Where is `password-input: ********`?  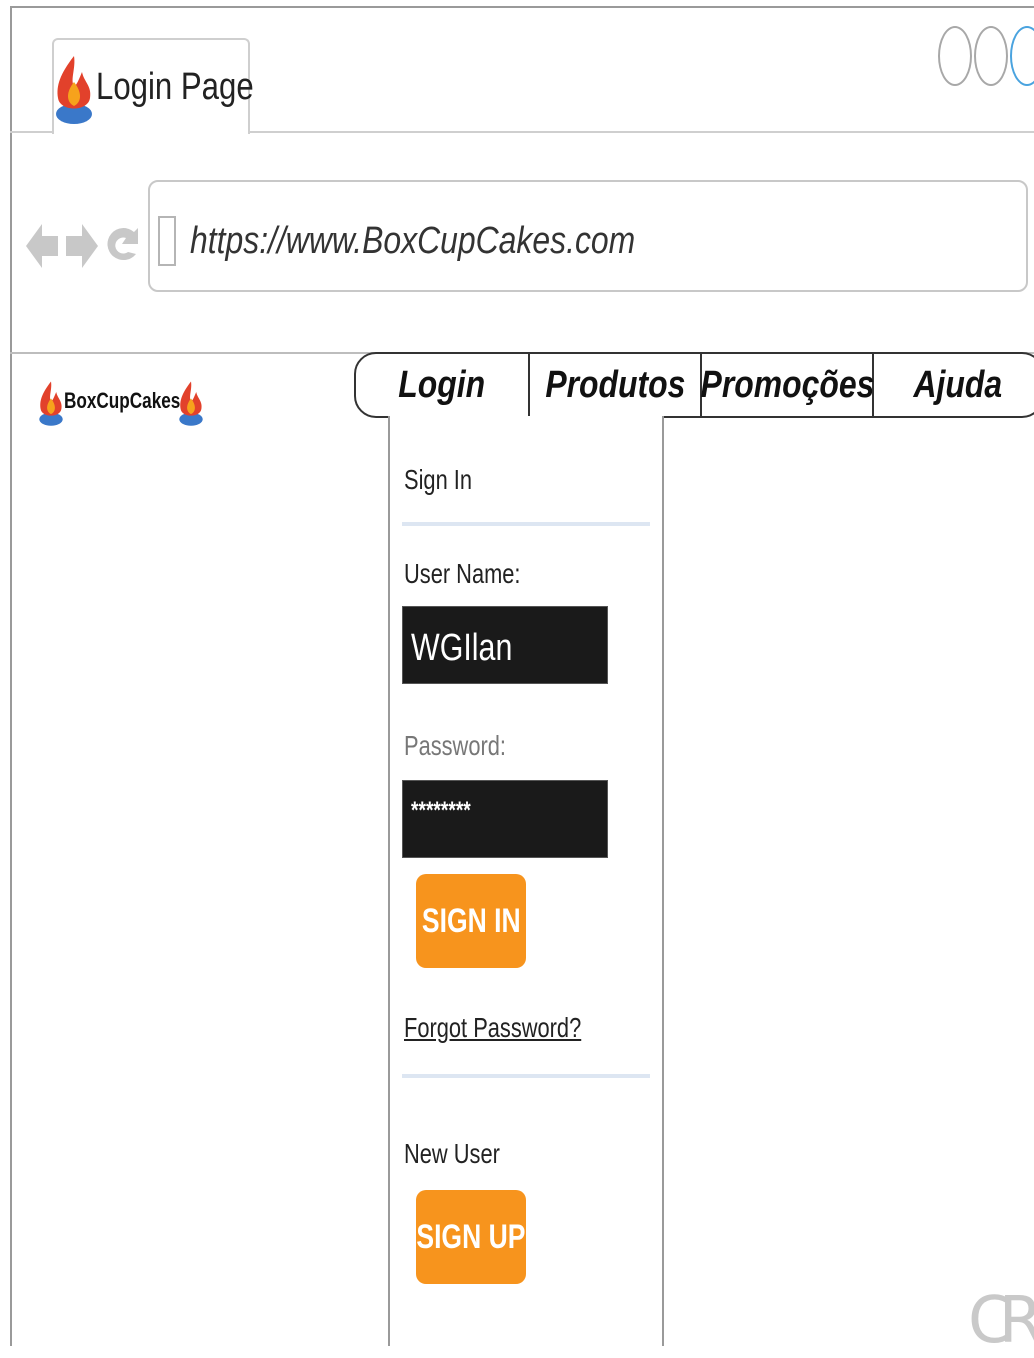 password-input: ******** is located at coordinates (505, 819).